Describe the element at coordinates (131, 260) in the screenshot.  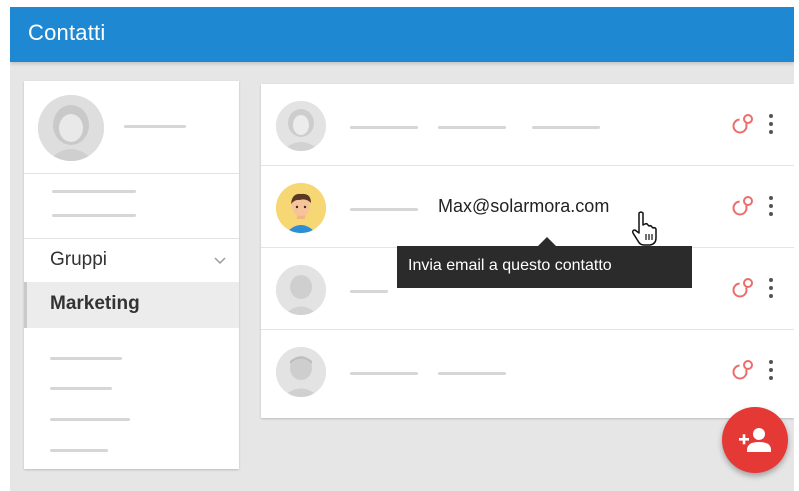
I see `groups-header: Gruppi` at that location.